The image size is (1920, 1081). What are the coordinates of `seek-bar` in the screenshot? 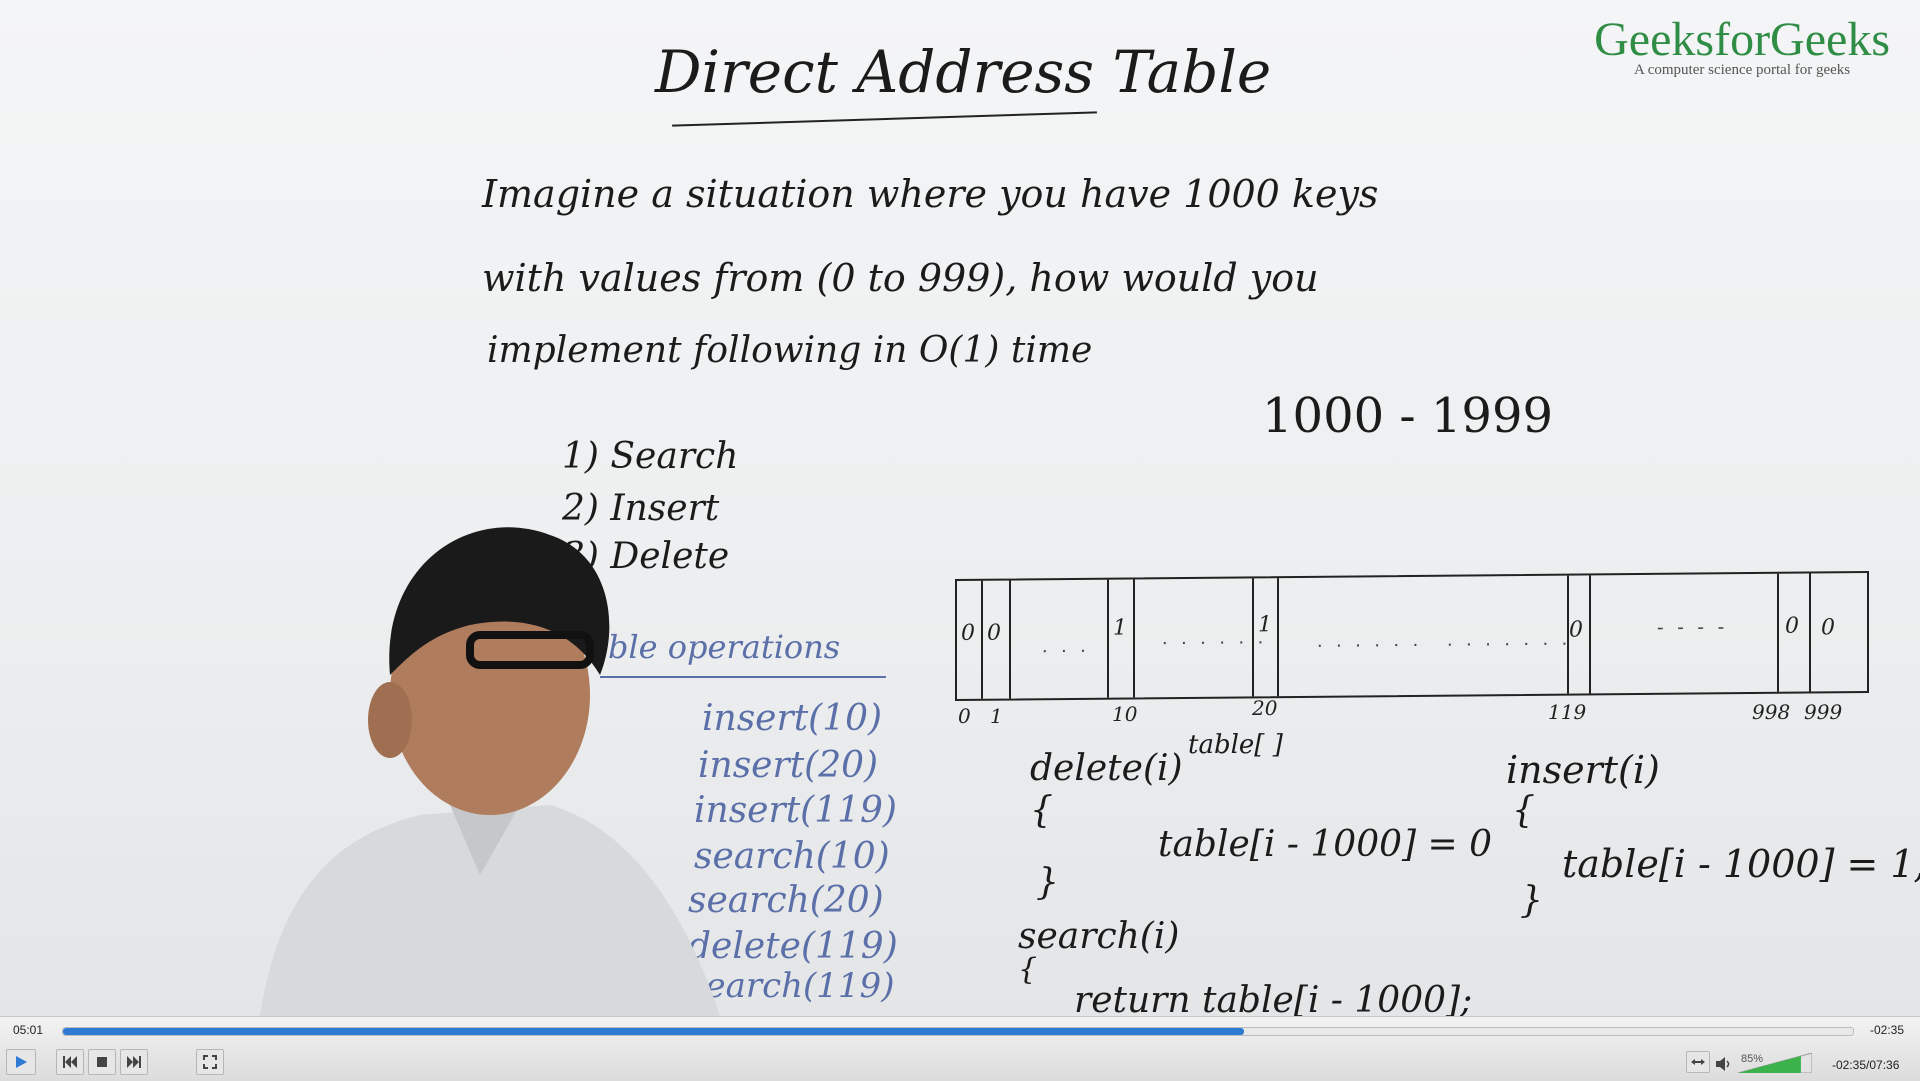 It's located at (958, 1031).